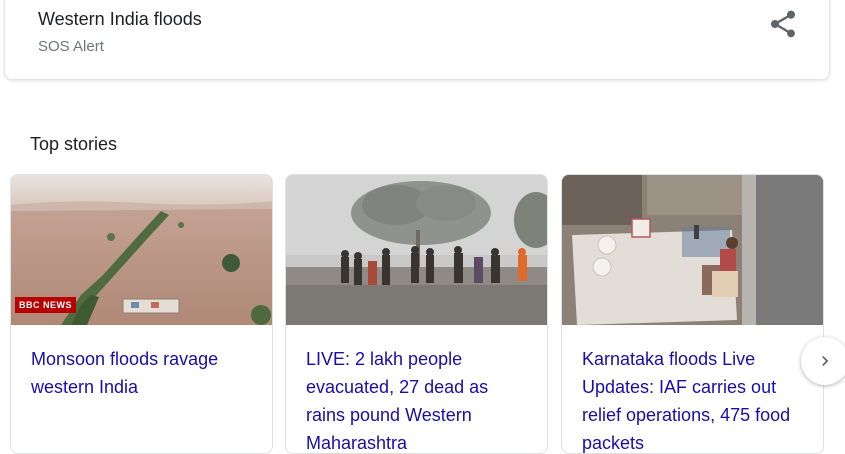 This screenshot has width=845, height=454. I want to click on bbc-news-logo: BBC NEWS, so click(45, 305).